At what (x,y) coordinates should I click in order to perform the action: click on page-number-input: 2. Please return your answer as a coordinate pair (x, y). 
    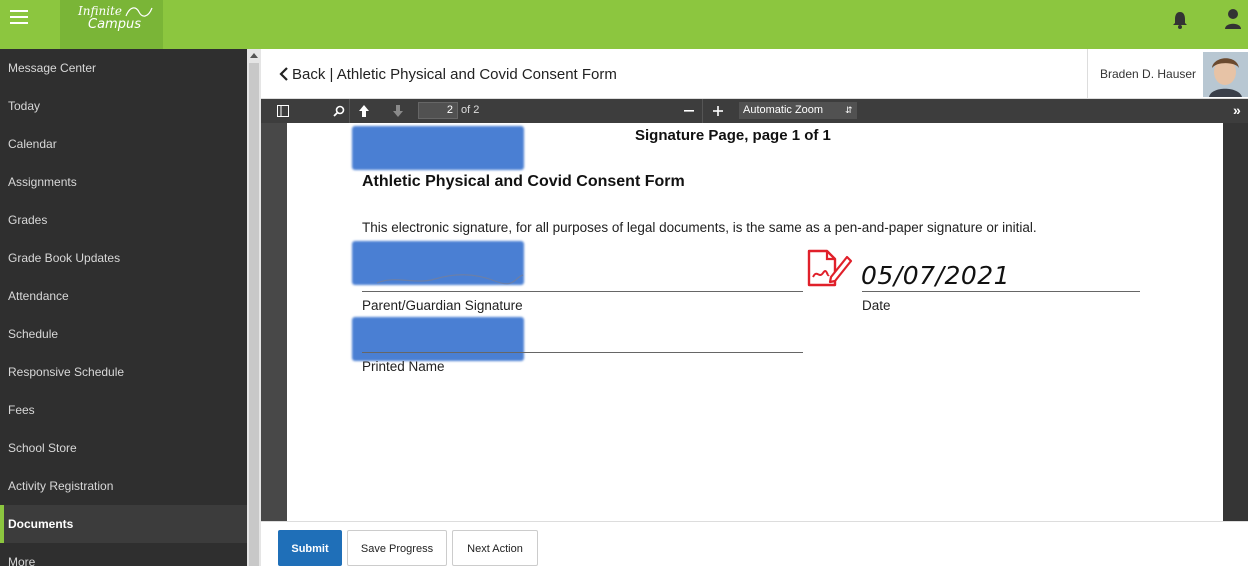
    Looking at the image, I should click on (438, 110).